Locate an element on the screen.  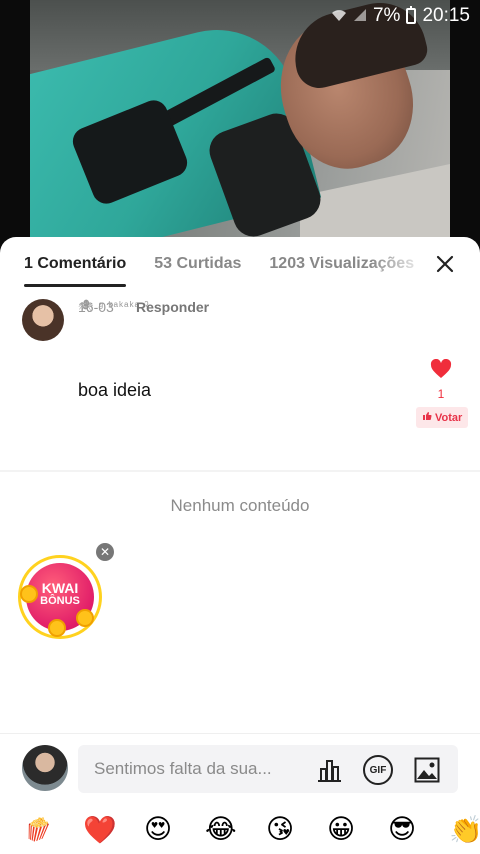
commenter-avatar is located at coordinates (43, 320).